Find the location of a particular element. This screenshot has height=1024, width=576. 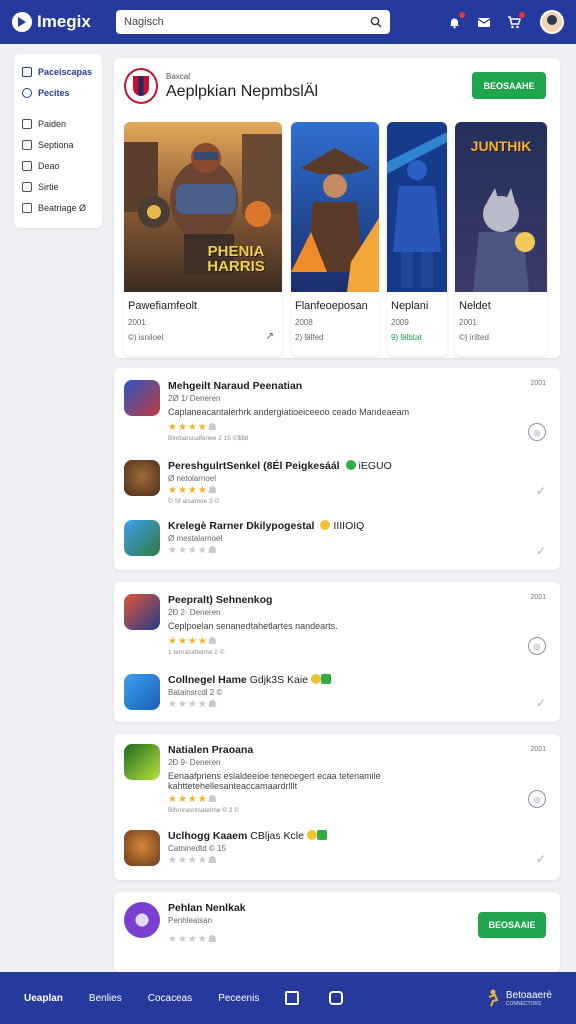

cart-icon is located at coordinates (516, 20).